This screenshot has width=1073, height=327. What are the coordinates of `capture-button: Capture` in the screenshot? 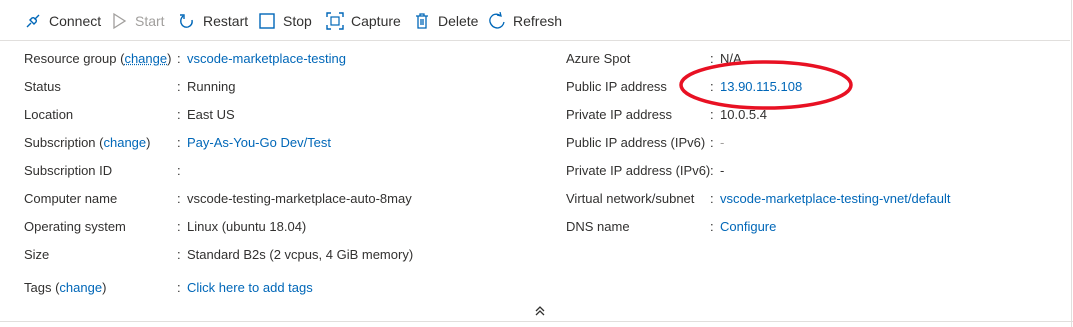 It's located at (363, 21).